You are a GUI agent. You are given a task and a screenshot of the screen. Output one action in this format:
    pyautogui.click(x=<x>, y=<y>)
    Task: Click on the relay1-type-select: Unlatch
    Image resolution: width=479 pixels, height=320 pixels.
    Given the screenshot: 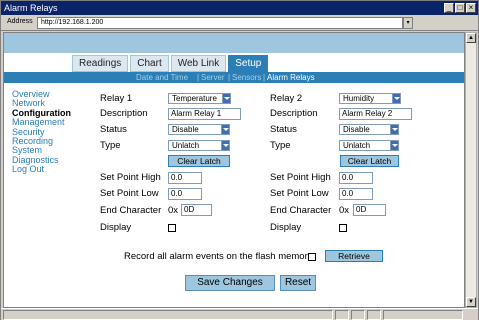 What is the action you would take?
    pyautogui.click(x=199, y=145)
    